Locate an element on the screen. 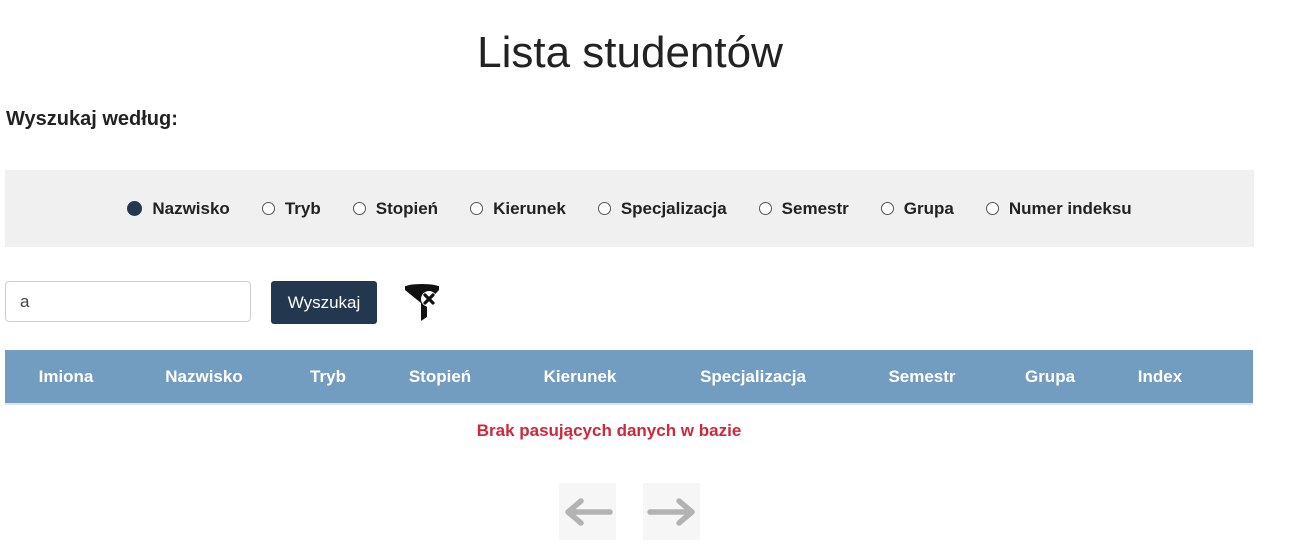 The image size is (1311, 555). search-by-label: Wyszukaj według: is located at coordinates (92, 119).